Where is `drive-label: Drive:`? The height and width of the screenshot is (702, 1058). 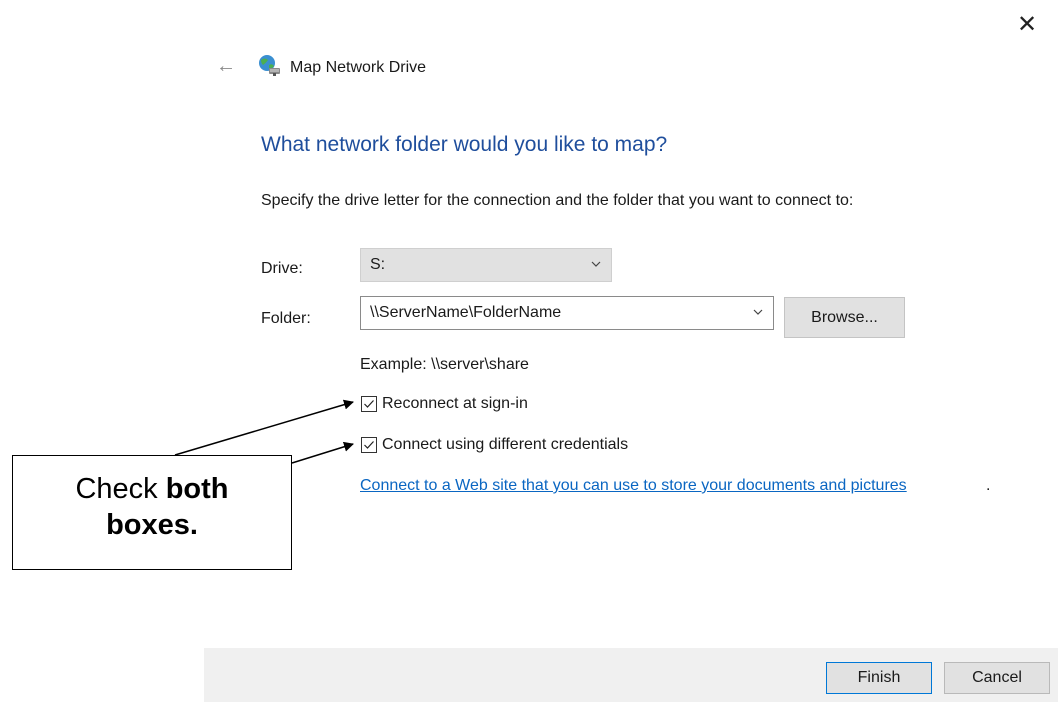 drive-label: Drive: is located at coordinates (282, 268).